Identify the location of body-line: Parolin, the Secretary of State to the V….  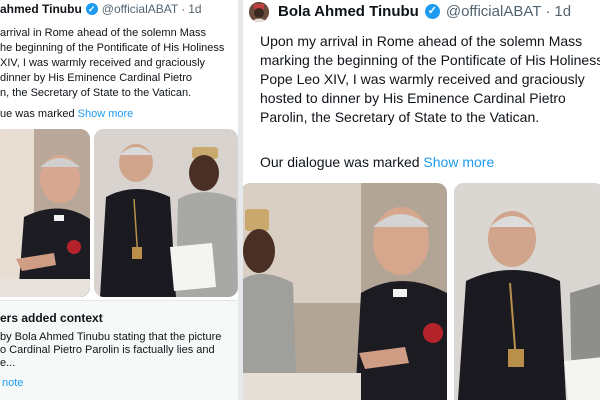
(400, 117).